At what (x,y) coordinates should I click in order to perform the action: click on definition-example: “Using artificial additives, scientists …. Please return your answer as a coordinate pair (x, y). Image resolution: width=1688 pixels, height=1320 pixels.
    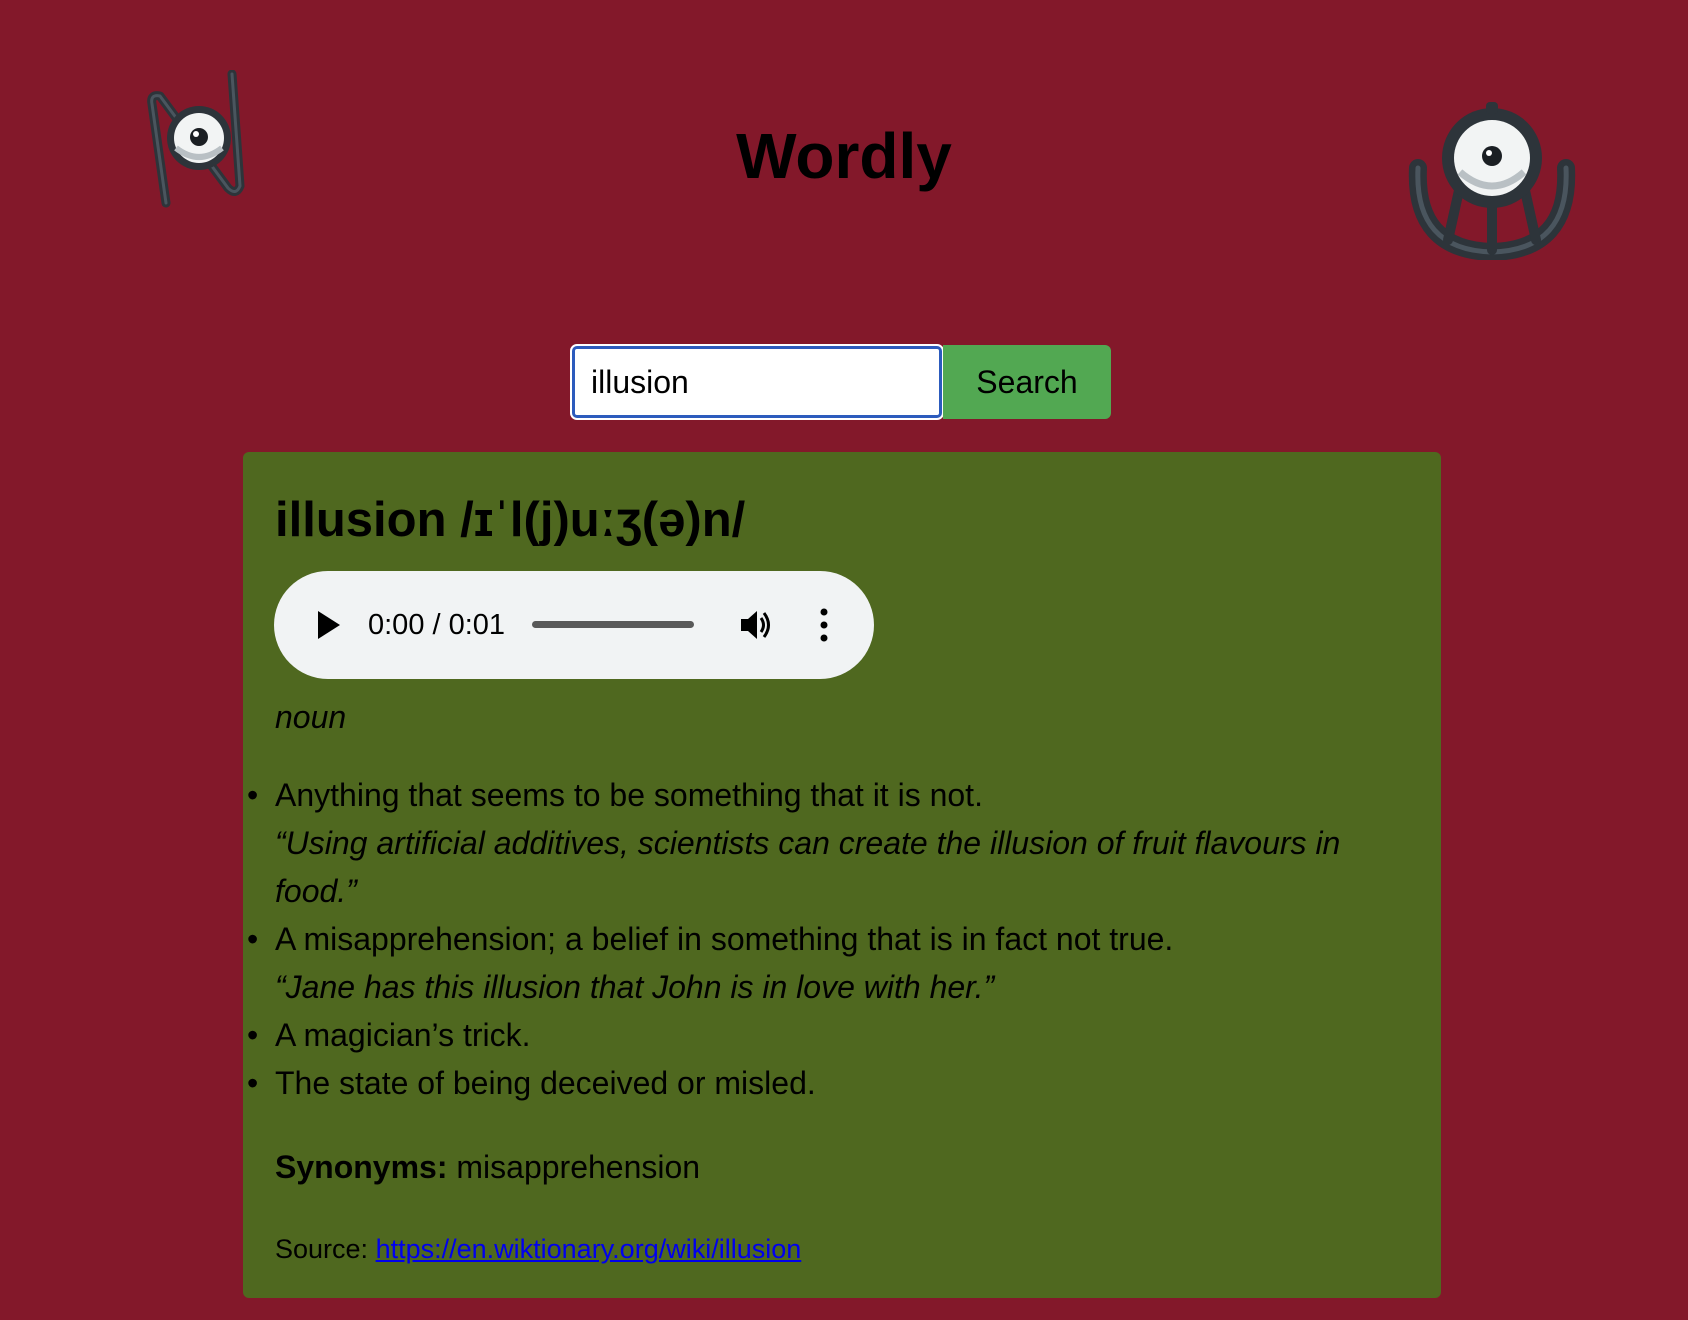
    Looking at the image, I should click on (808, 867).